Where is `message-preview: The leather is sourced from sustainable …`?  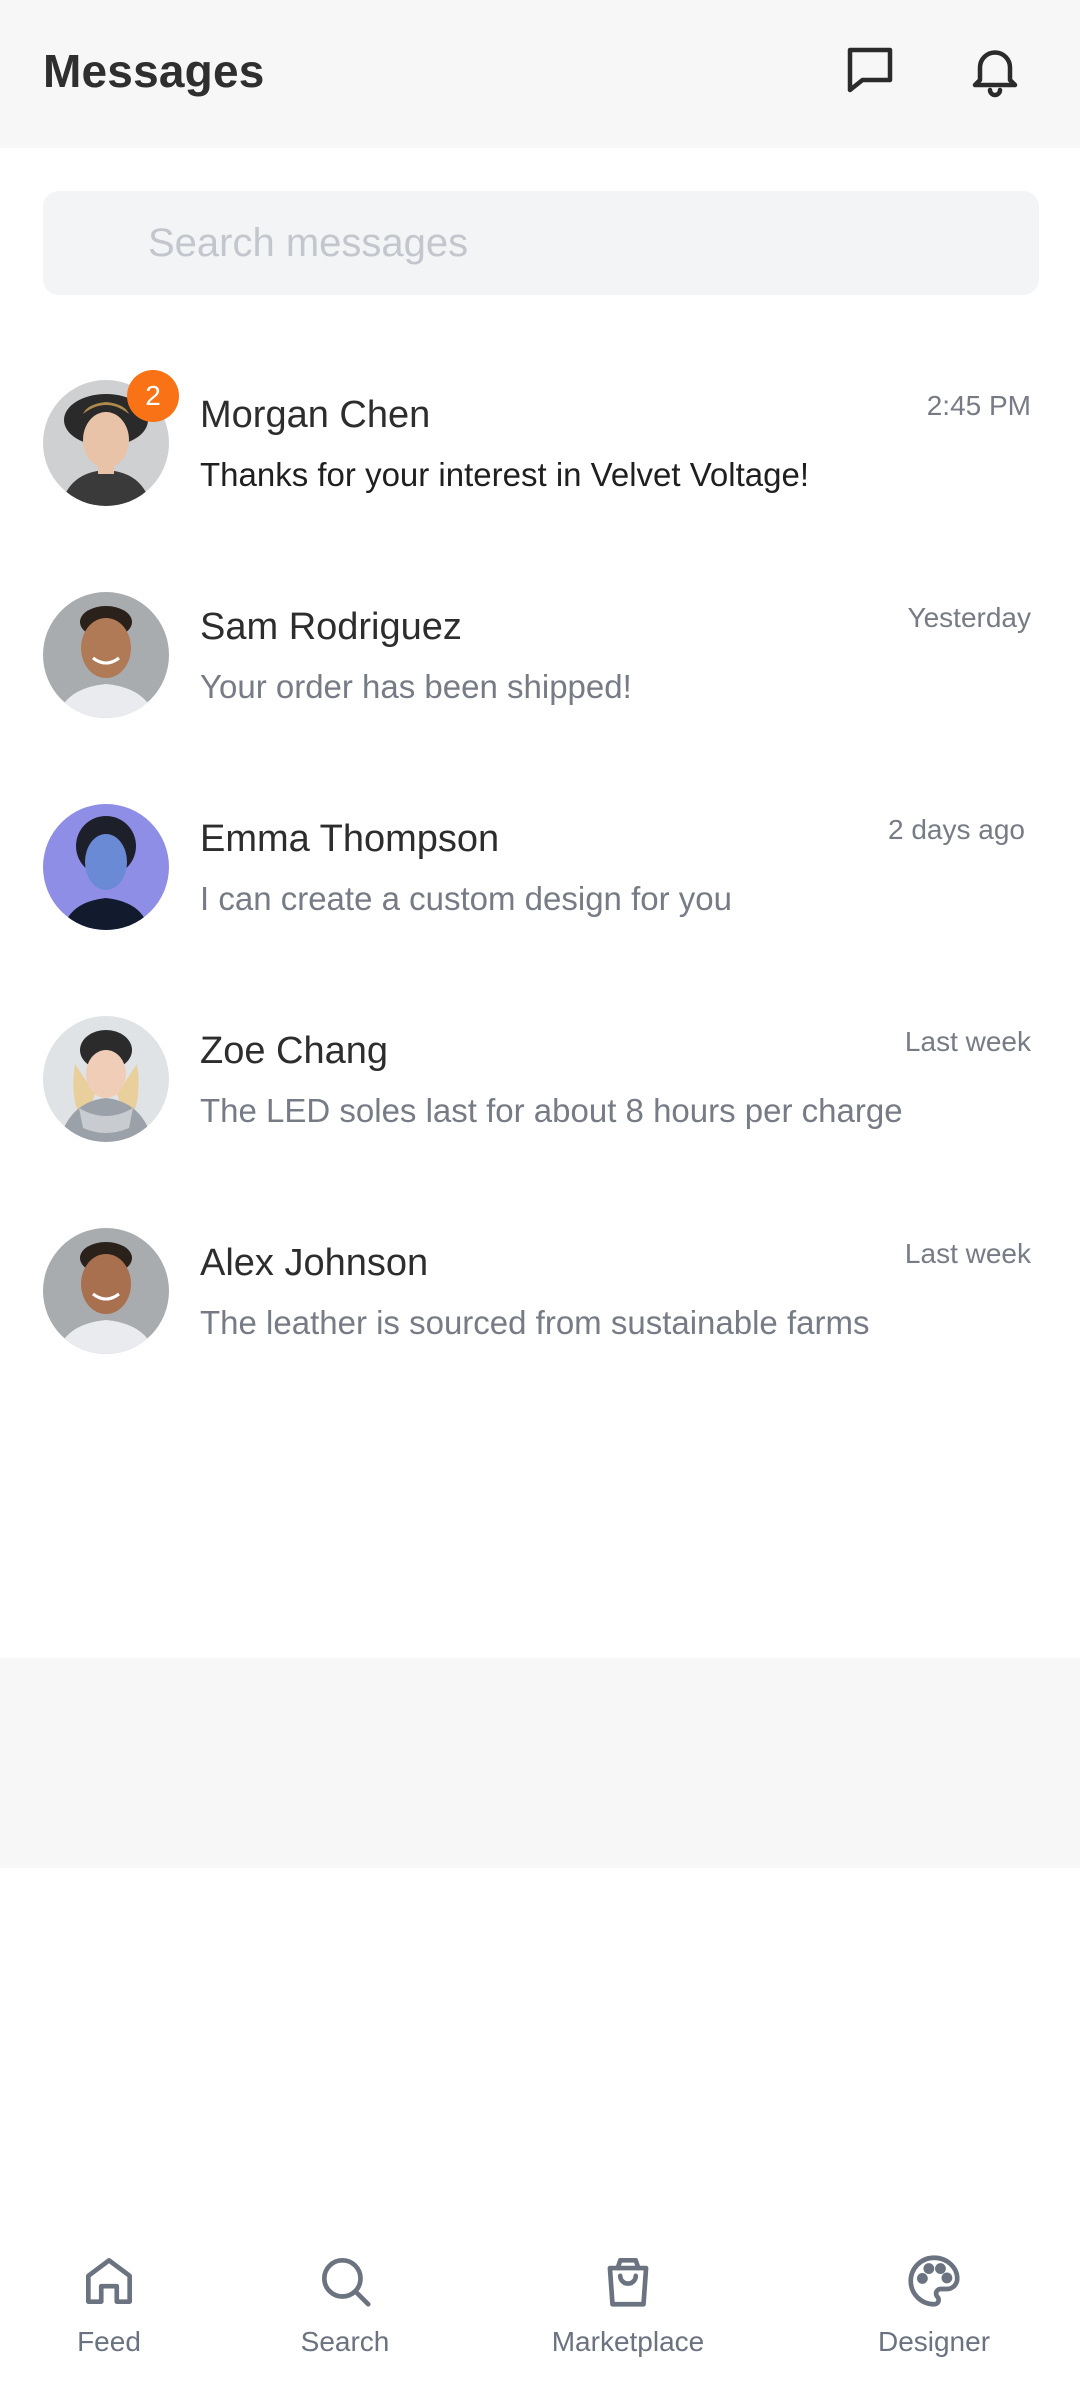 message-preview: The leather is sourced from sustainable … is located at coordinates (535, 1322).